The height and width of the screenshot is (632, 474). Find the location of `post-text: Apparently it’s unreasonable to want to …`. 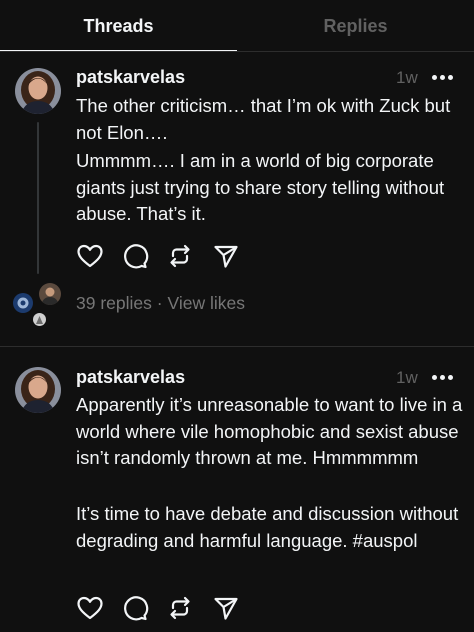

post-text: Apparently it’s unreasonable to want to … is located at coordinates (269, 431).